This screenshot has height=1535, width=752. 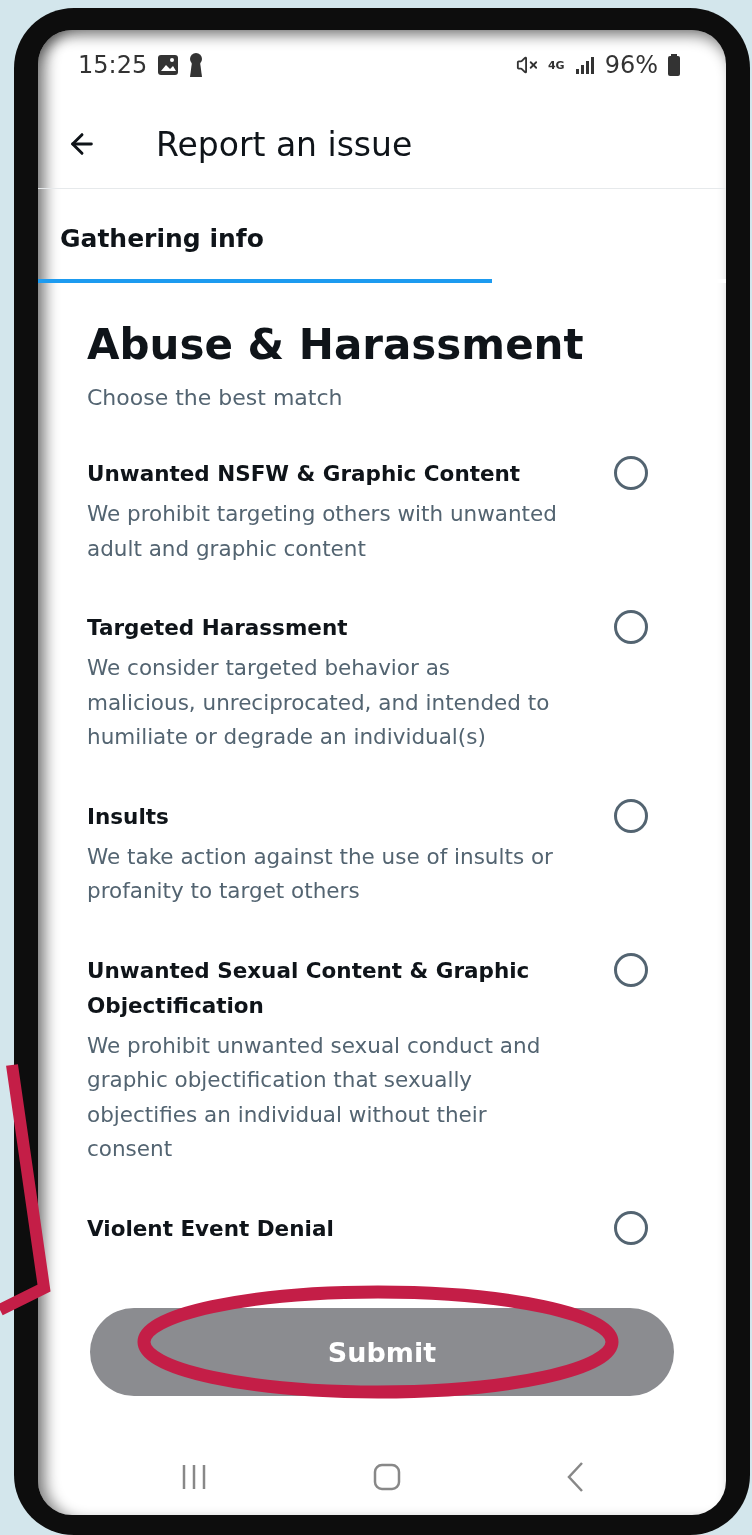 What do you see at coordinates (674, 65) in the screenshot?
I see `battery-icon` at bounding box center [674, 65].